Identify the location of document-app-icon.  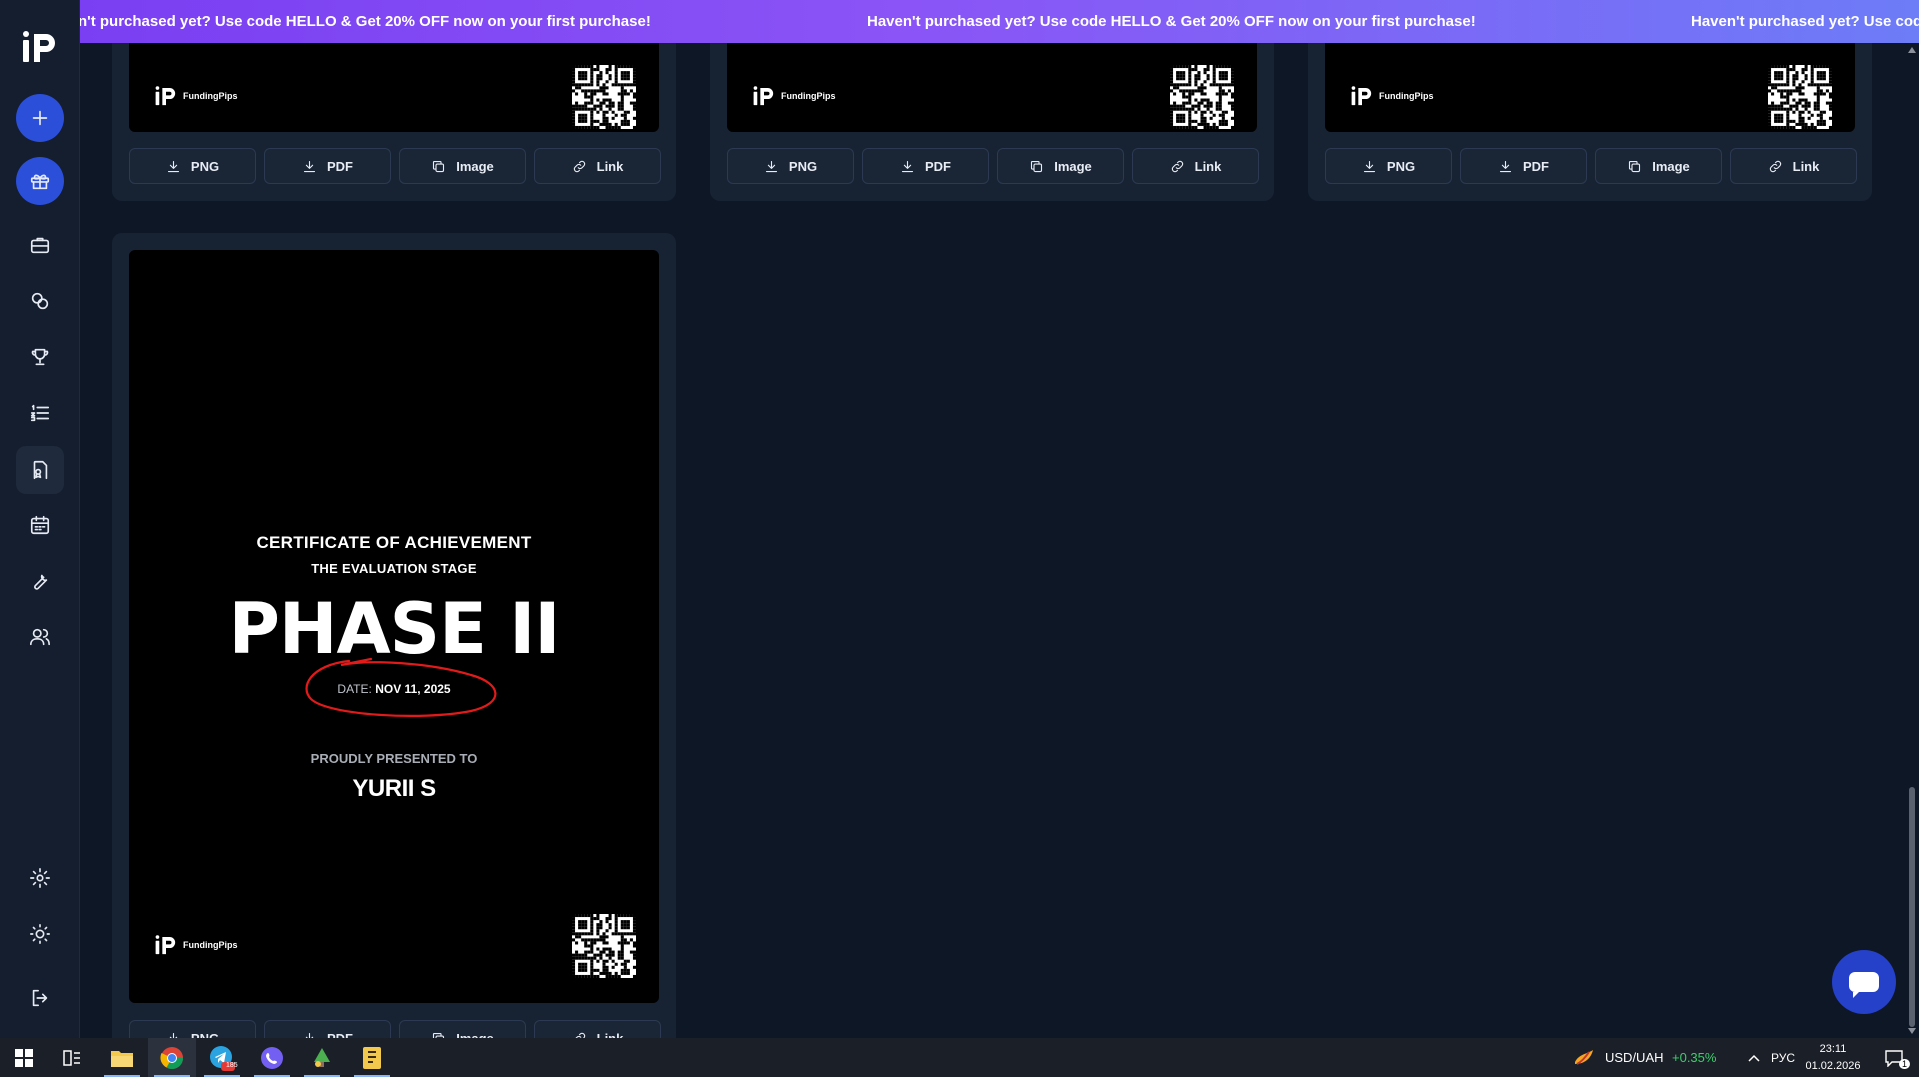
(372, 1057).